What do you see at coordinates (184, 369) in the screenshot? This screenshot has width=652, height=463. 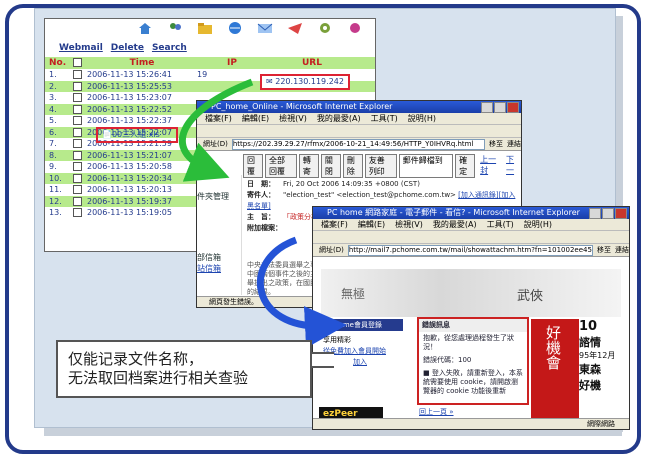 I see `annotation-callout: 仅能记录文件名称， 无法取回档案进行相关查验` at bounding box center [184, 369].